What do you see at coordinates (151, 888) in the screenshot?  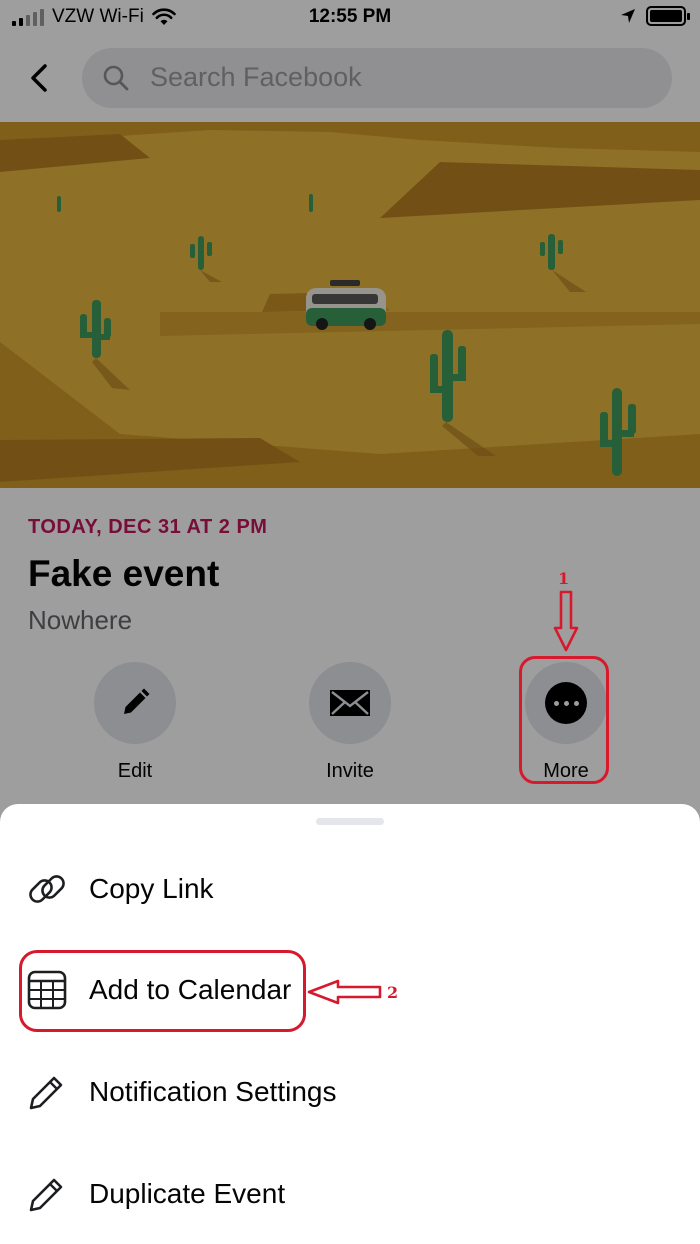 I see `copy-link-label: Copy Link` at bounding box center [151, 888].